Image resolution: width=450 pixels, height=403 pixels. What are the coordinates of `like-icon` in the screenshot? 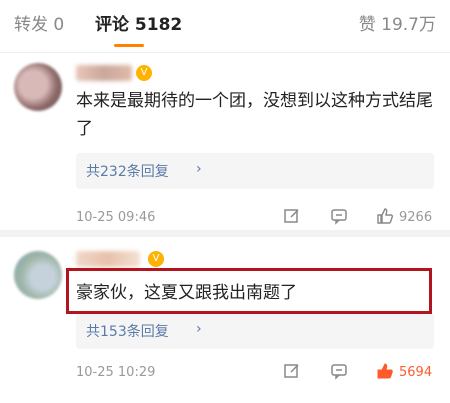 It's located at (385, 216).